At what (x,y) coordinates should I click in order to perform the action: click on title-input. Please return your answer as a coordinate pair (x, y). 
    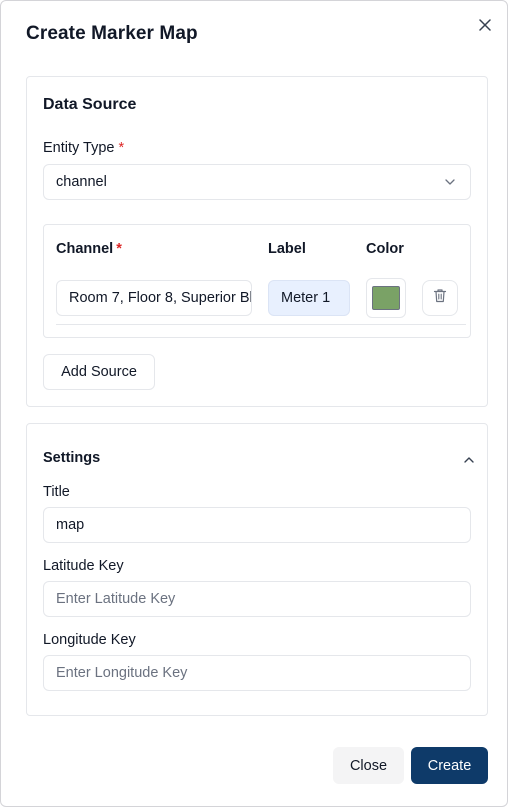
    Looking at the image, I should click on (257, 525).